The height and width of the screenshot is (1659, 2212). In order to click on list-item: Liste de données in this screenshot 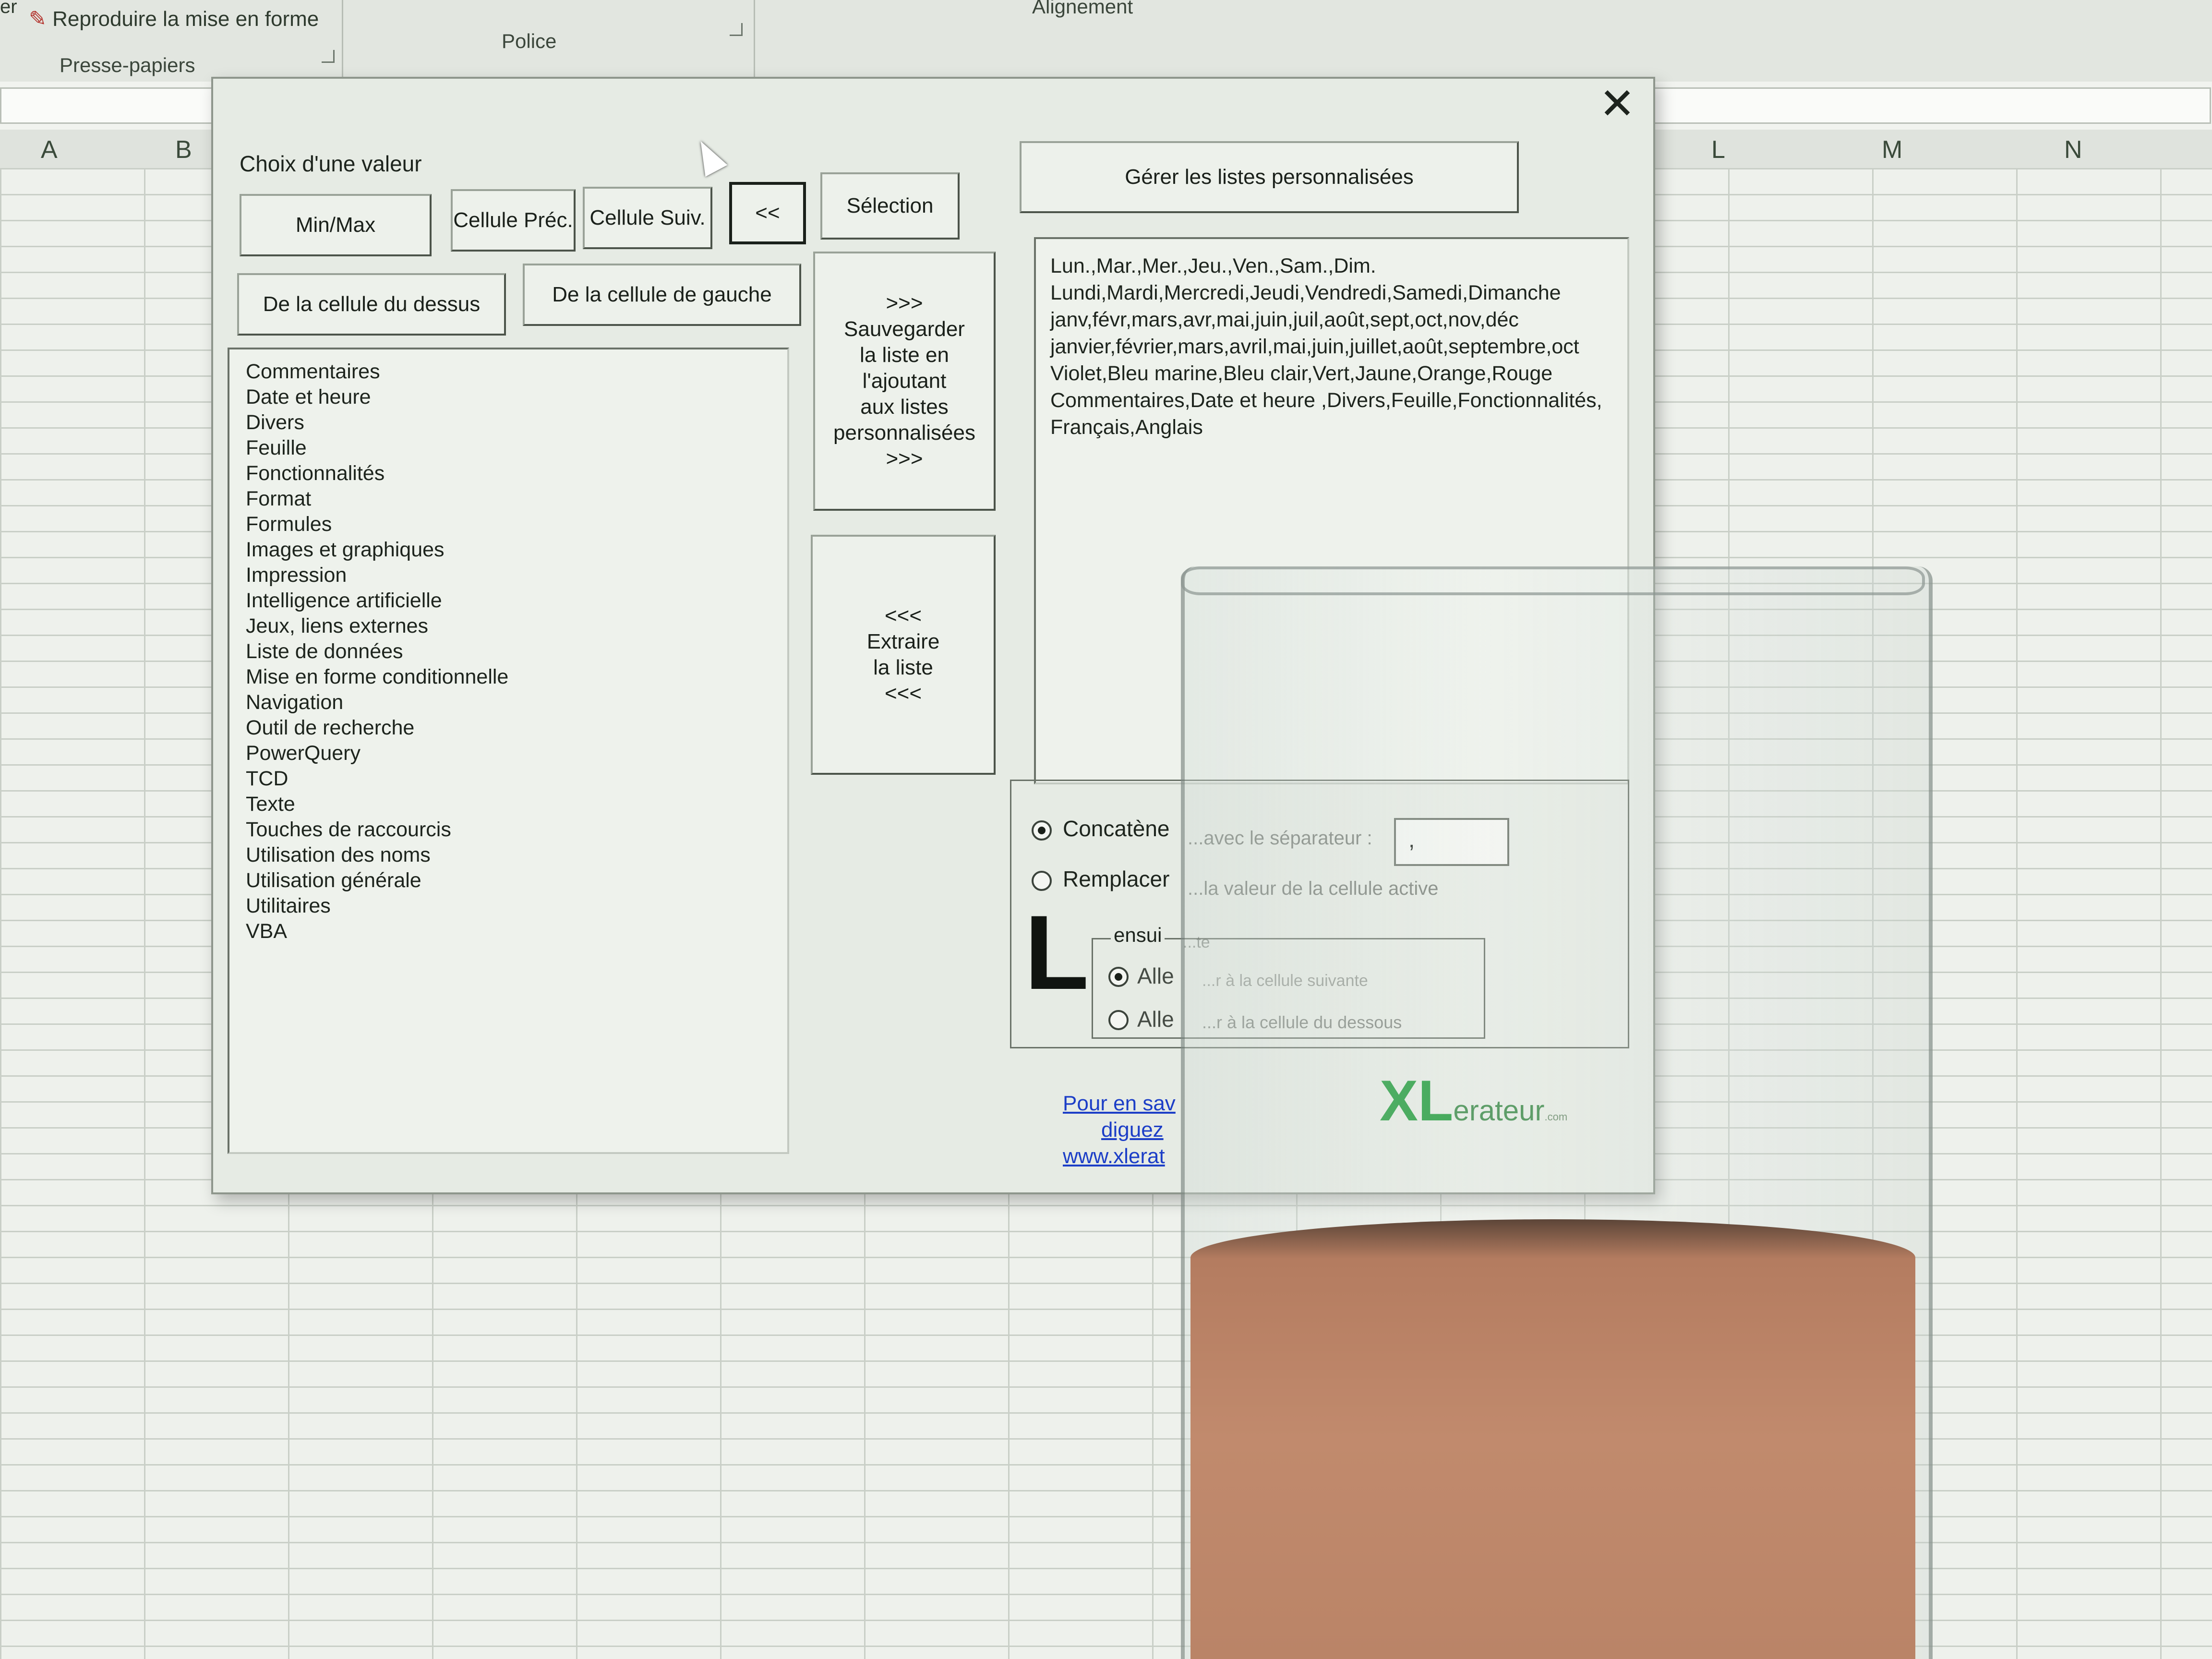, I will do `click(509, 651)`.